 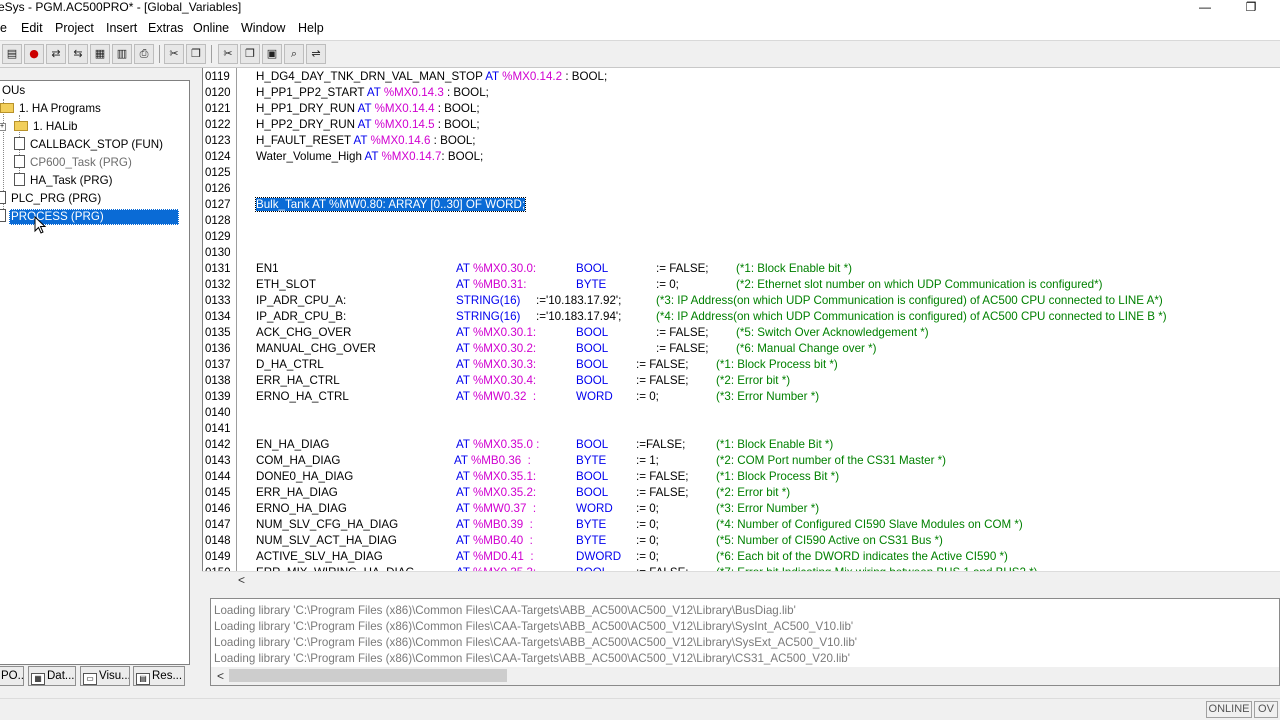 I want to click on initial-value: :=FALSE;, so click(x=660, y=445).